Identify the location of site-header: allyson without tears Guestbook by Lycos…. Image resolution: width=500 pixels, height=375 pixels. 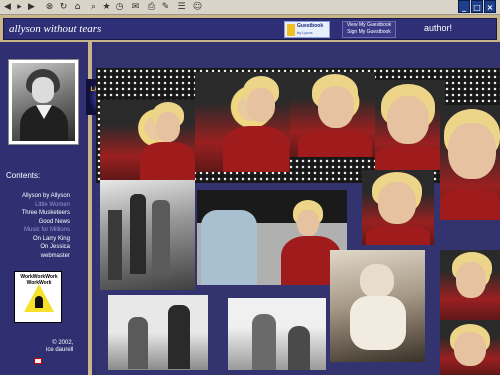
(250, 29).